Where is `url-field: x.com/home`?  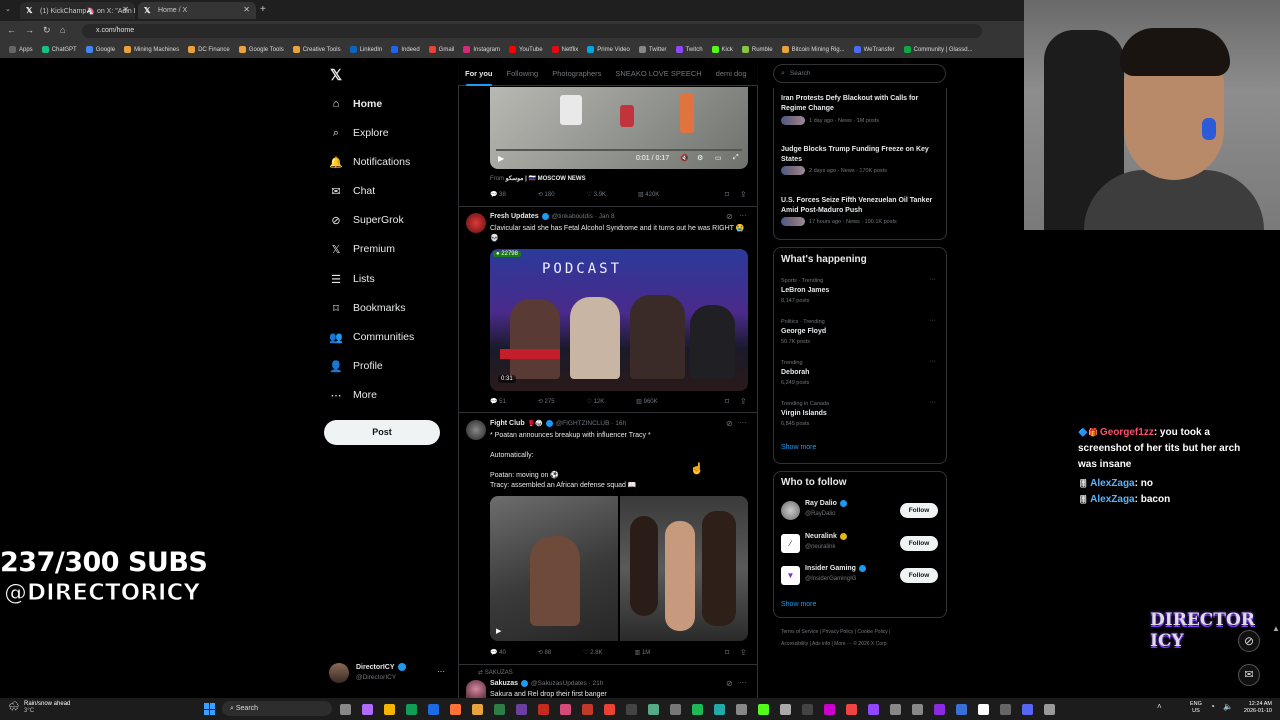 url-field: x.com/home is located at coordinates (532, 31).